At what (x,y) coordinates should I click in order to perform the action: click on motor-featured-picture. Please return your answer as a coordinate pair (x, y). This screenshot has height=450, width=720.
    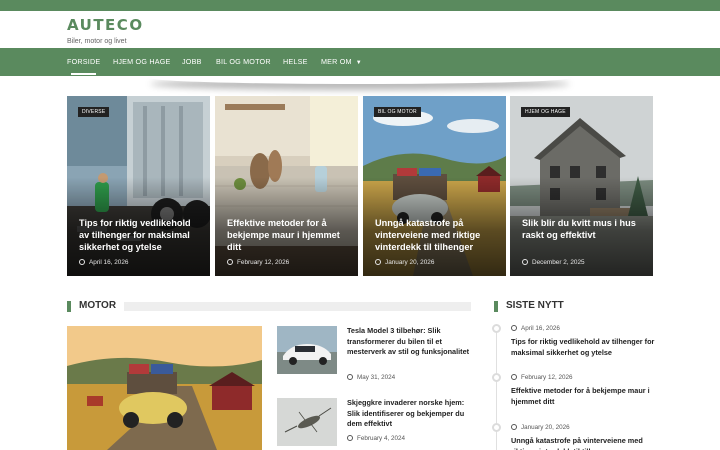
    Looking at the image, I should click on (164, 388).